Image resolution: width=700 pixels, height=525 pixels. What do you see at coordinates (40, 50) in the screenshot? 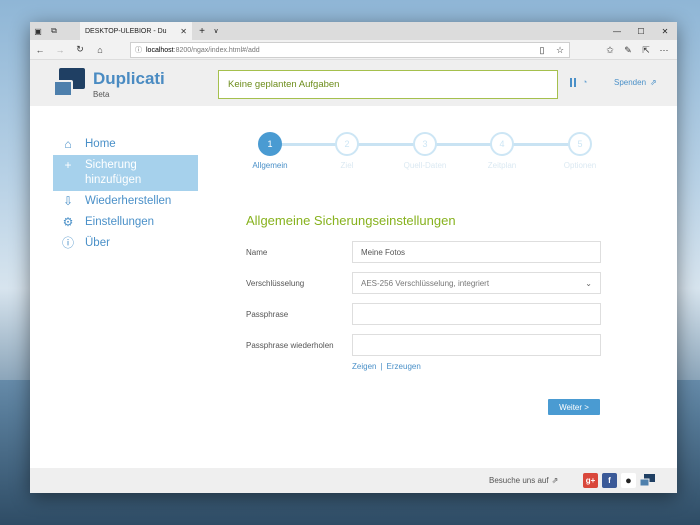
I see `back-icon: ←` at bounding box center [40, 50].